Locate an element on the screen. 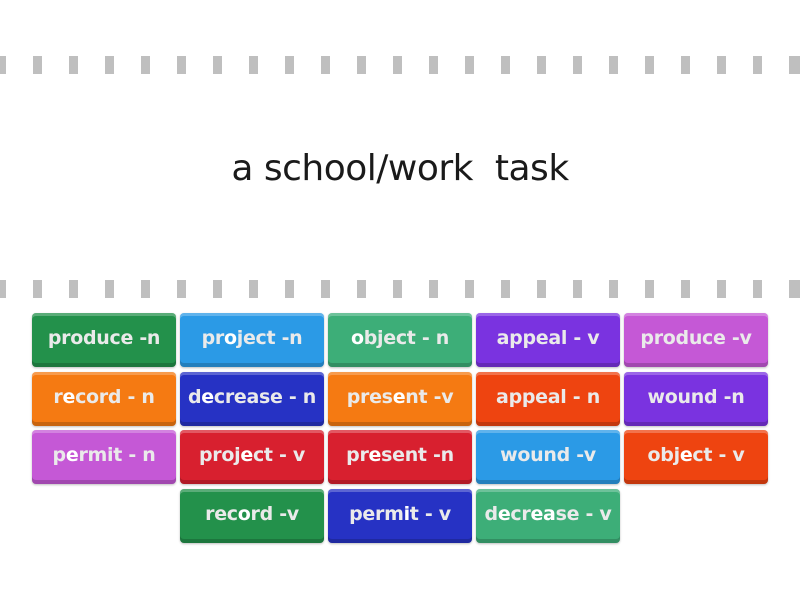 The image size is (800, 600). tile-label-part: cr is located at coordinates (520, 513).